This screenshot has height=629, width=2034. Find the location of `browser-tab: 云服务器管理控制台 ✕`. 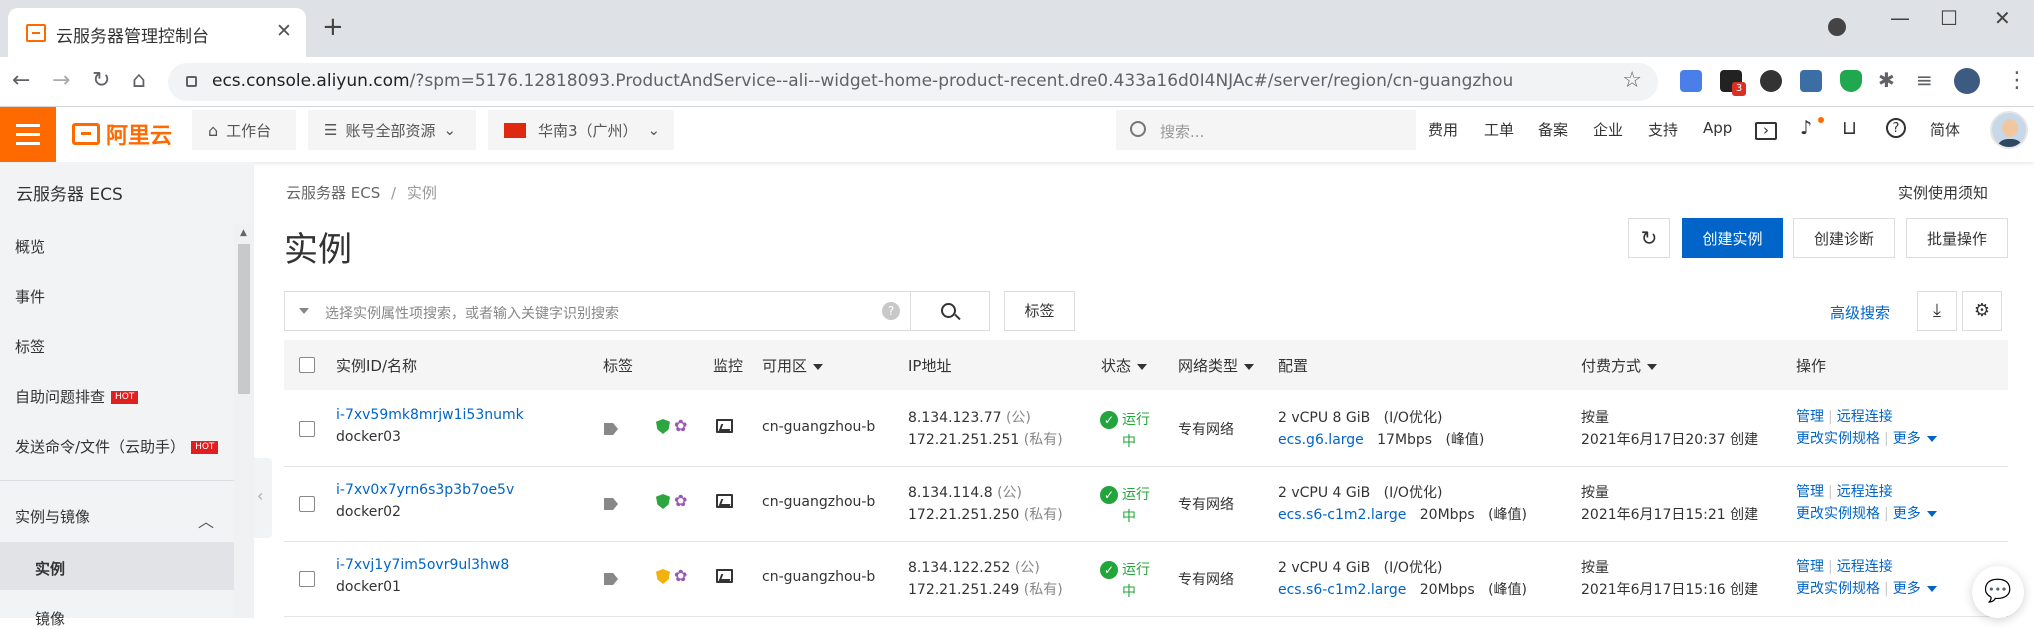

browser-tab: 云服务器管理控制台 ✕ is located at coordinates (157, 32).